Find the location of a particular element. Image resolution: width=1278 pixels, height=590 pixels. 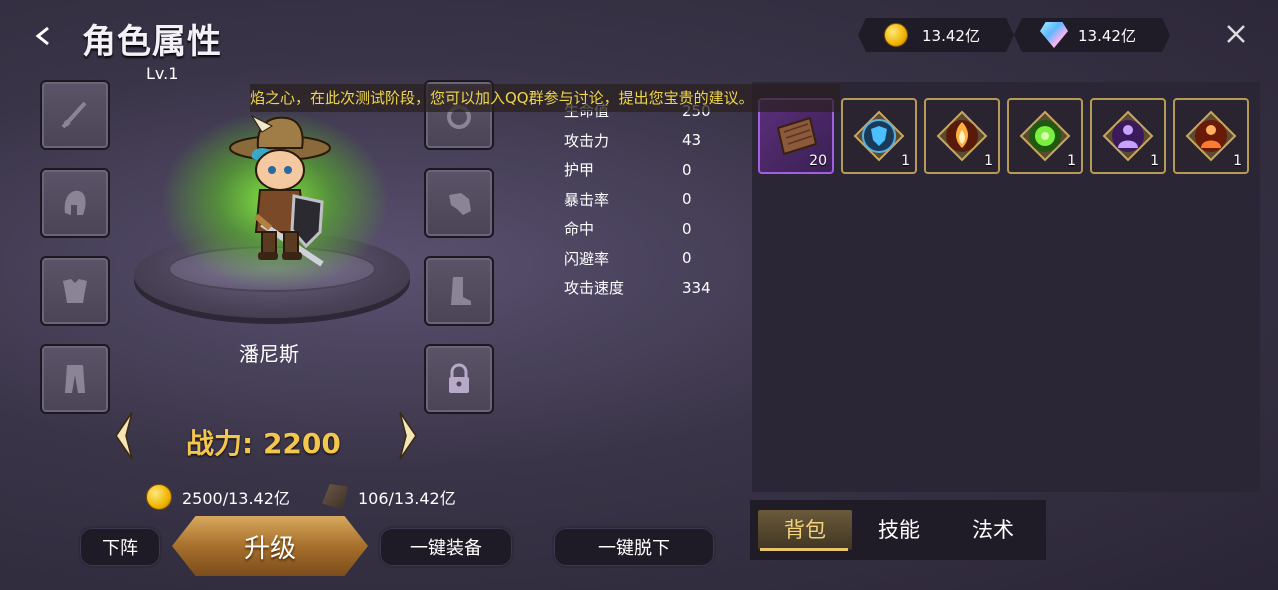

stat-label: 攻击力 is located at coordinates (587, 140).